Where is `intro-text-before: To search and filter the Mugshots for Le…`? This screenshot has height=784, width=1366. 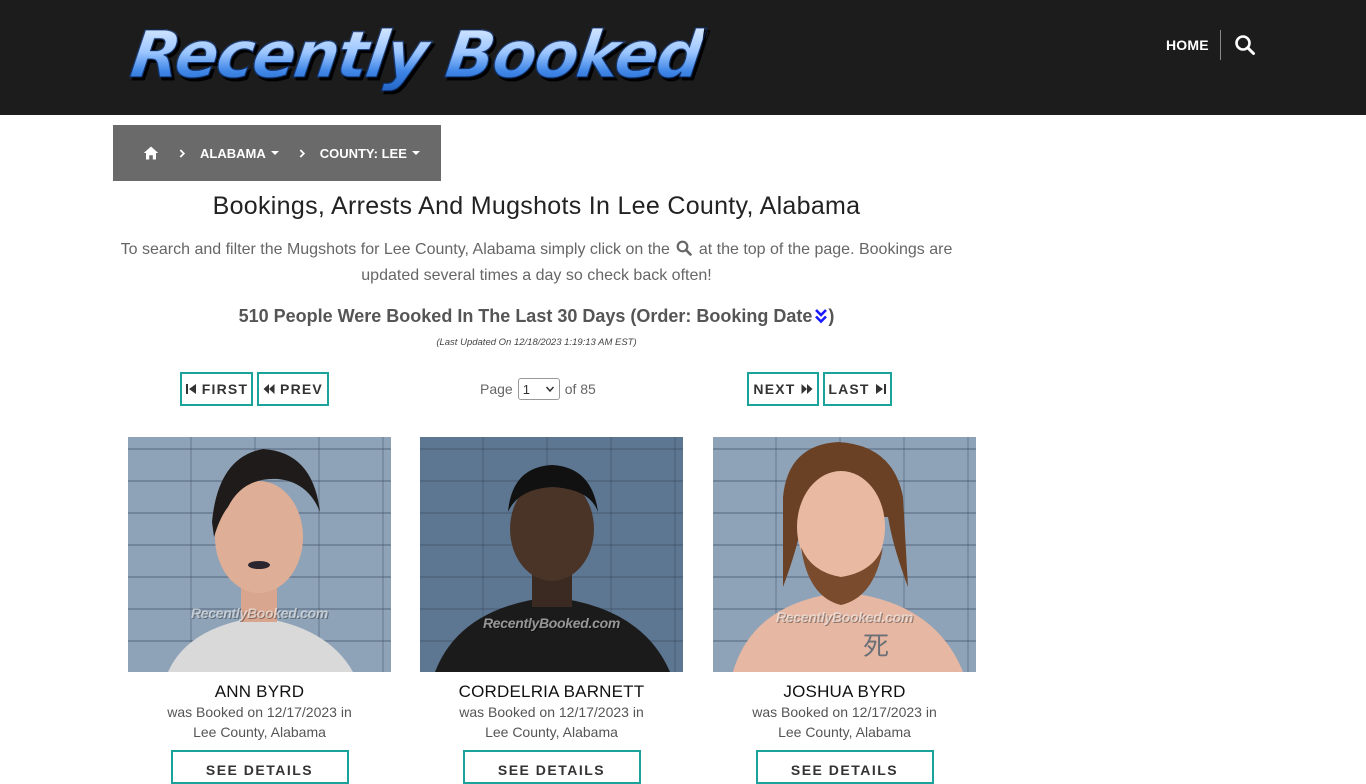
intro-text-before: To search and filter the Mugshots for Le… is located at coordinates (395, 249).